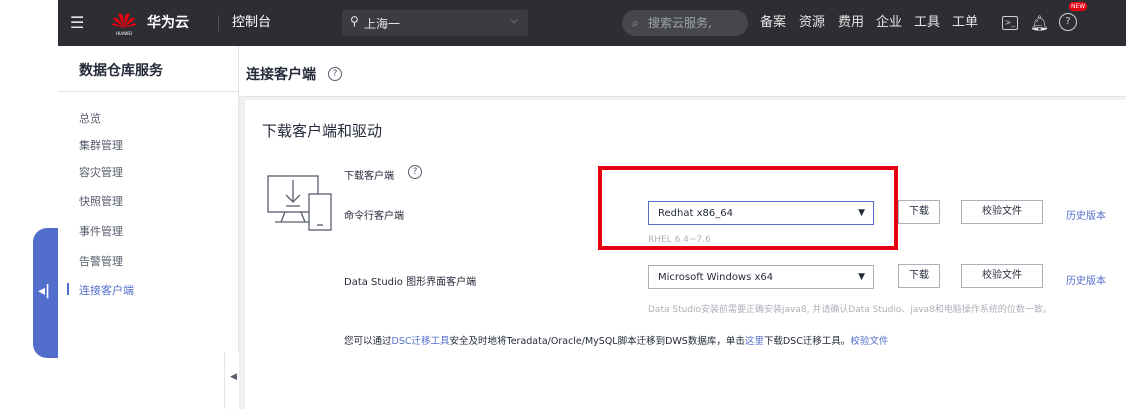  Describe the element at coordinates (1039, 23) in the screenshot. I see `bell-icon: 🔔︎` at that location.